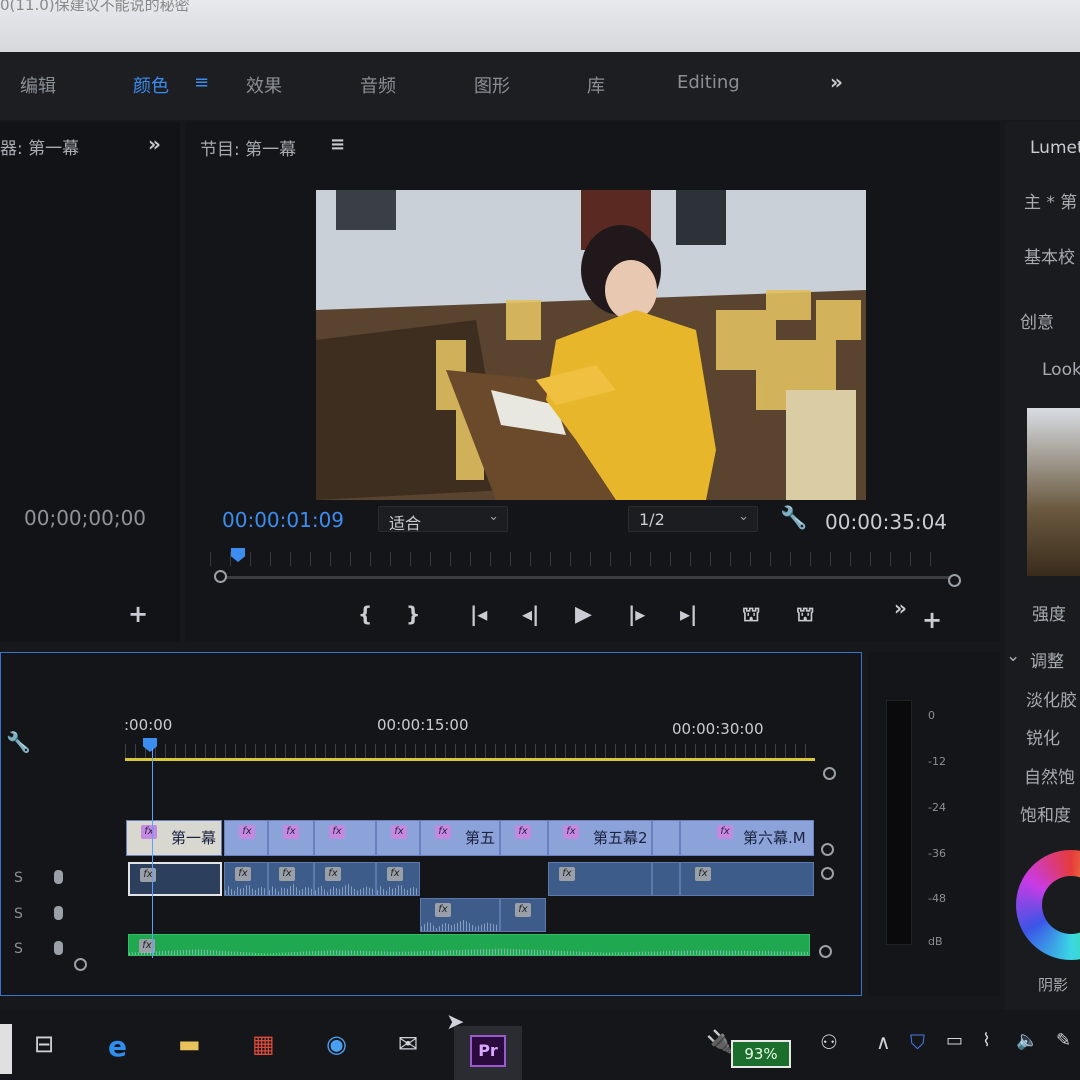  I want to click on battery-indicator: 93%, so click(761, 1054).